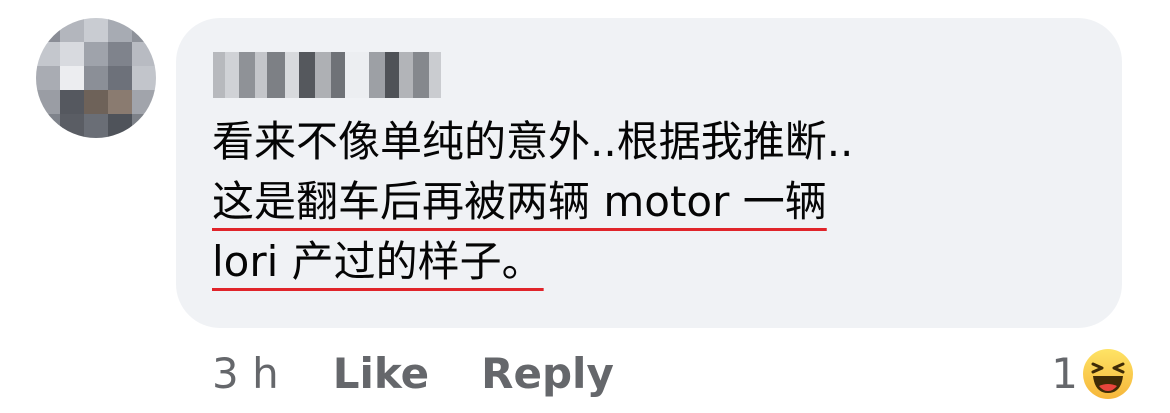  What do you see at coordinates (381, 374) in the screenshot?
I see `like-button: Like` at bounding box center [381, 374].